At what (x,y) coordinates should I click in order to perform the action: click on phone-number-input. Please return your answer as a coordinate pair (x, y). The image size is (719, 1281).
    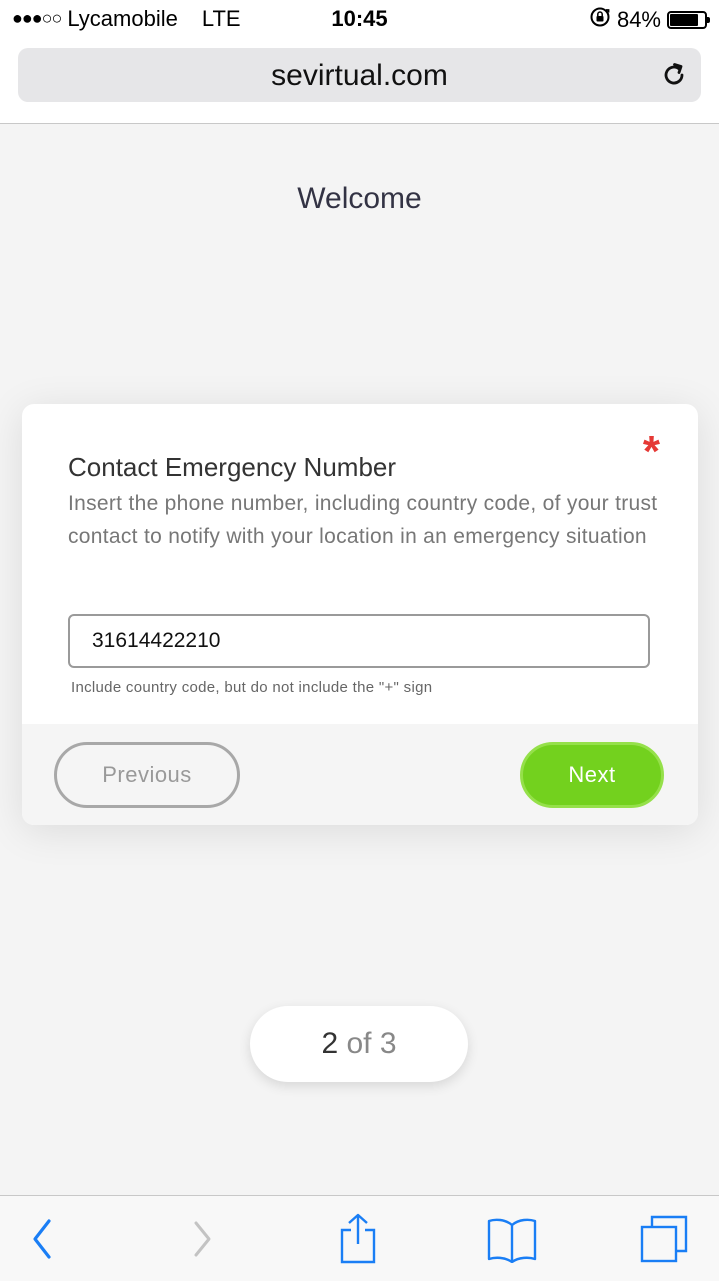
    Looking at the image, I should click on (359, 641).